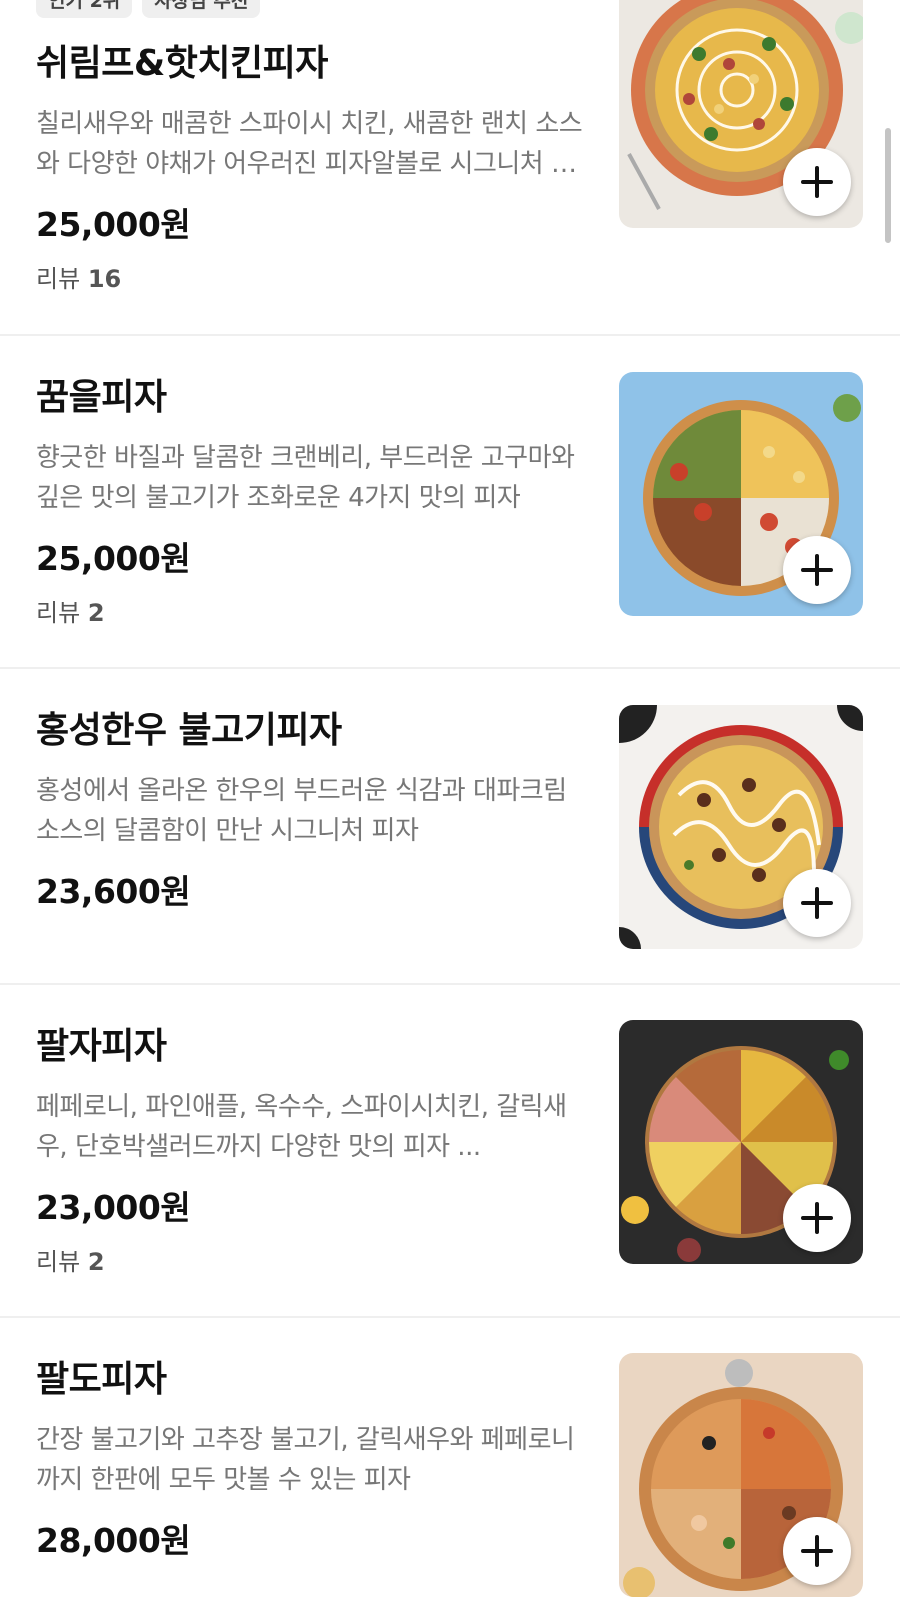 This screenshot has height=1597, width=900. Describe the element at coordinates (101, 1046) in the screenshot. I see `item-name: 팔자피자` at that location.